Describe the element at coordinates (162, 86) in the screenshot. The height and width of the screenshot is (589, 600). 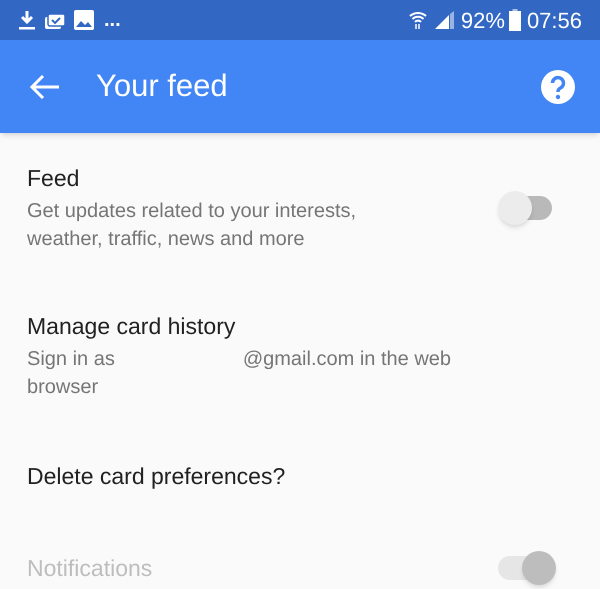
I see `screen-title: Your feed` at that location.